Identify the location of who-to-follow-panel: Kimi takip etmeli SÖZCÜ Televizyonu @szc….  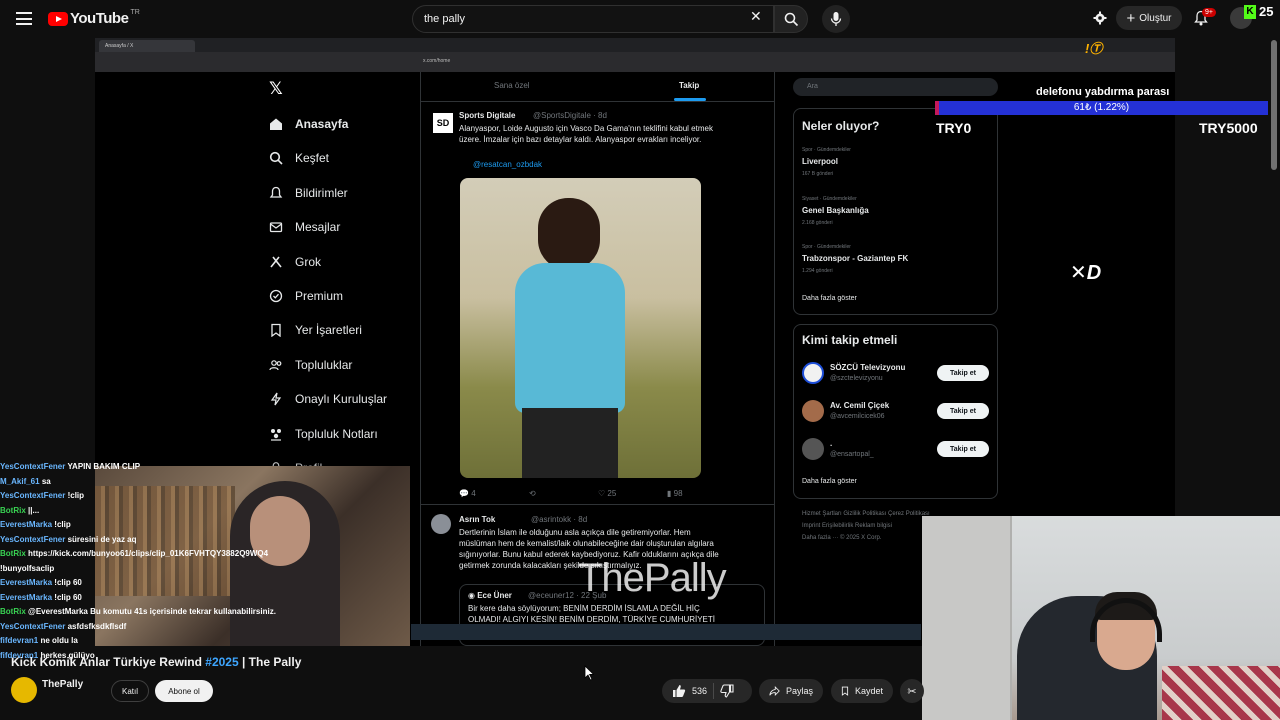
(895, 411).